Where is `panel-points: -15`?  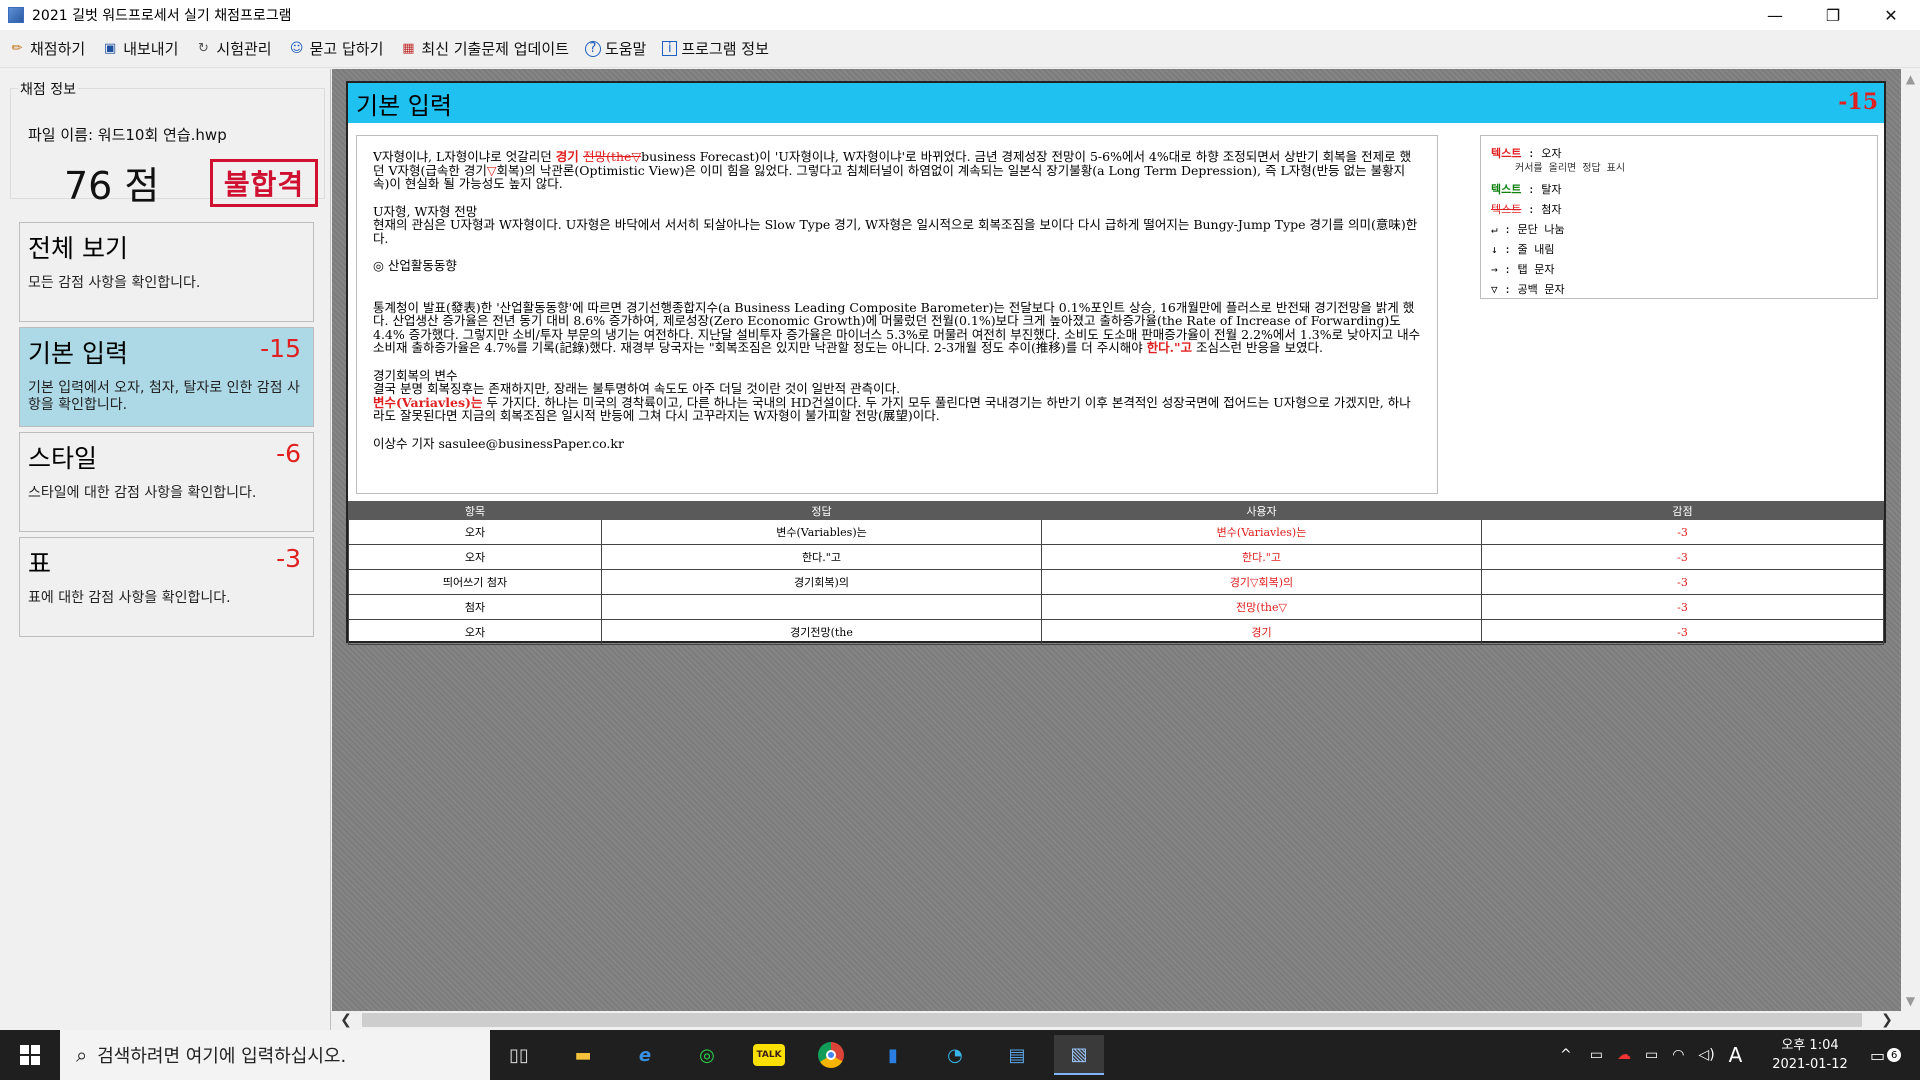
panel-points: -15 is located at coordinates (1858, 102).